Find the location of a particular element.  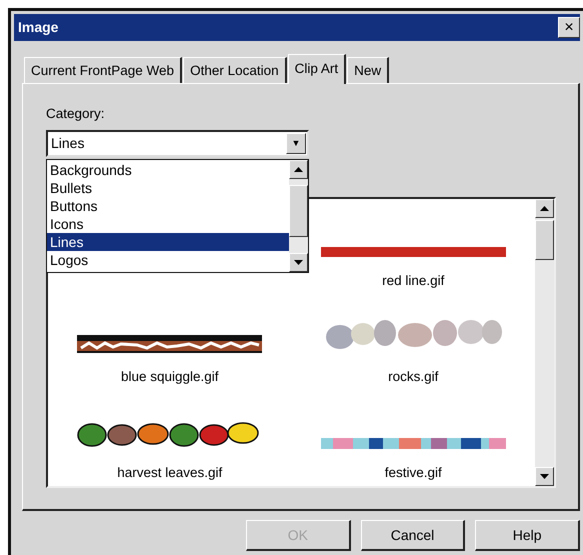

tab: Current FrontPage Web is located at coordinates (103, 70).